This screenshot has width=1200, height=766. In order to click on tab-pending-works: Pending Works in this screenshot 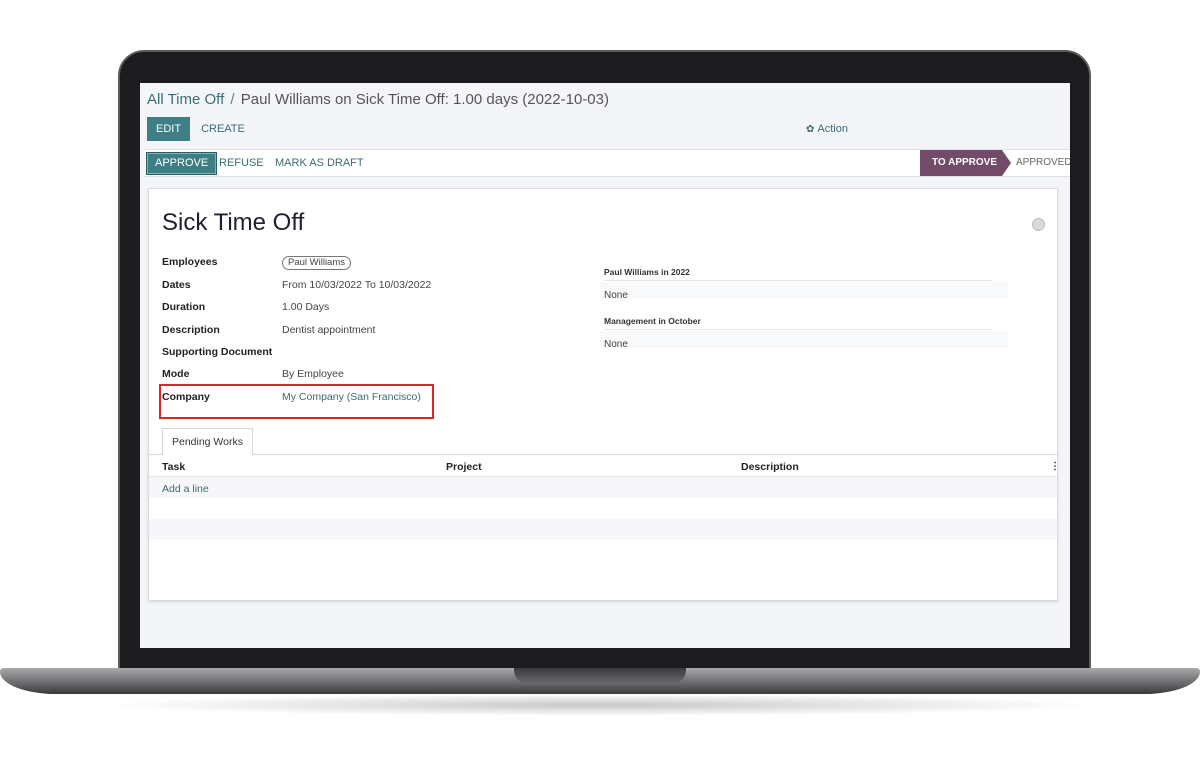, I will do `click(207, 441)`.